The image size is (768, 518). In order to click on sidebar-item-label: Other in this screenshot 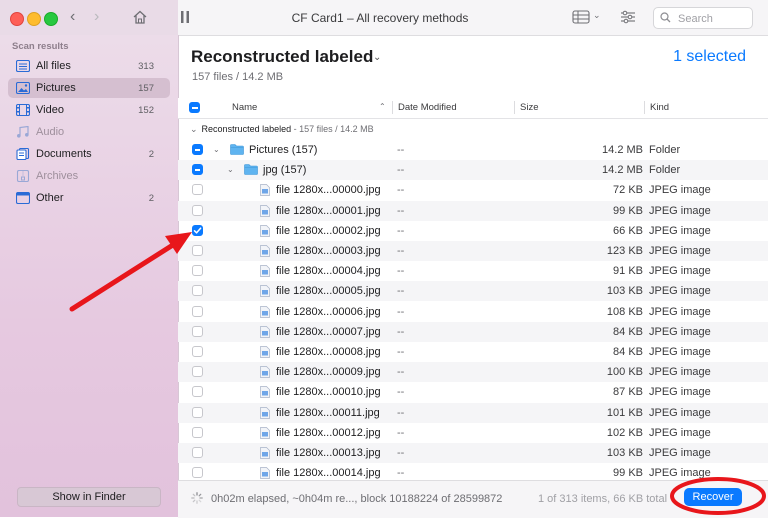, I will do `click(50, 198)`.